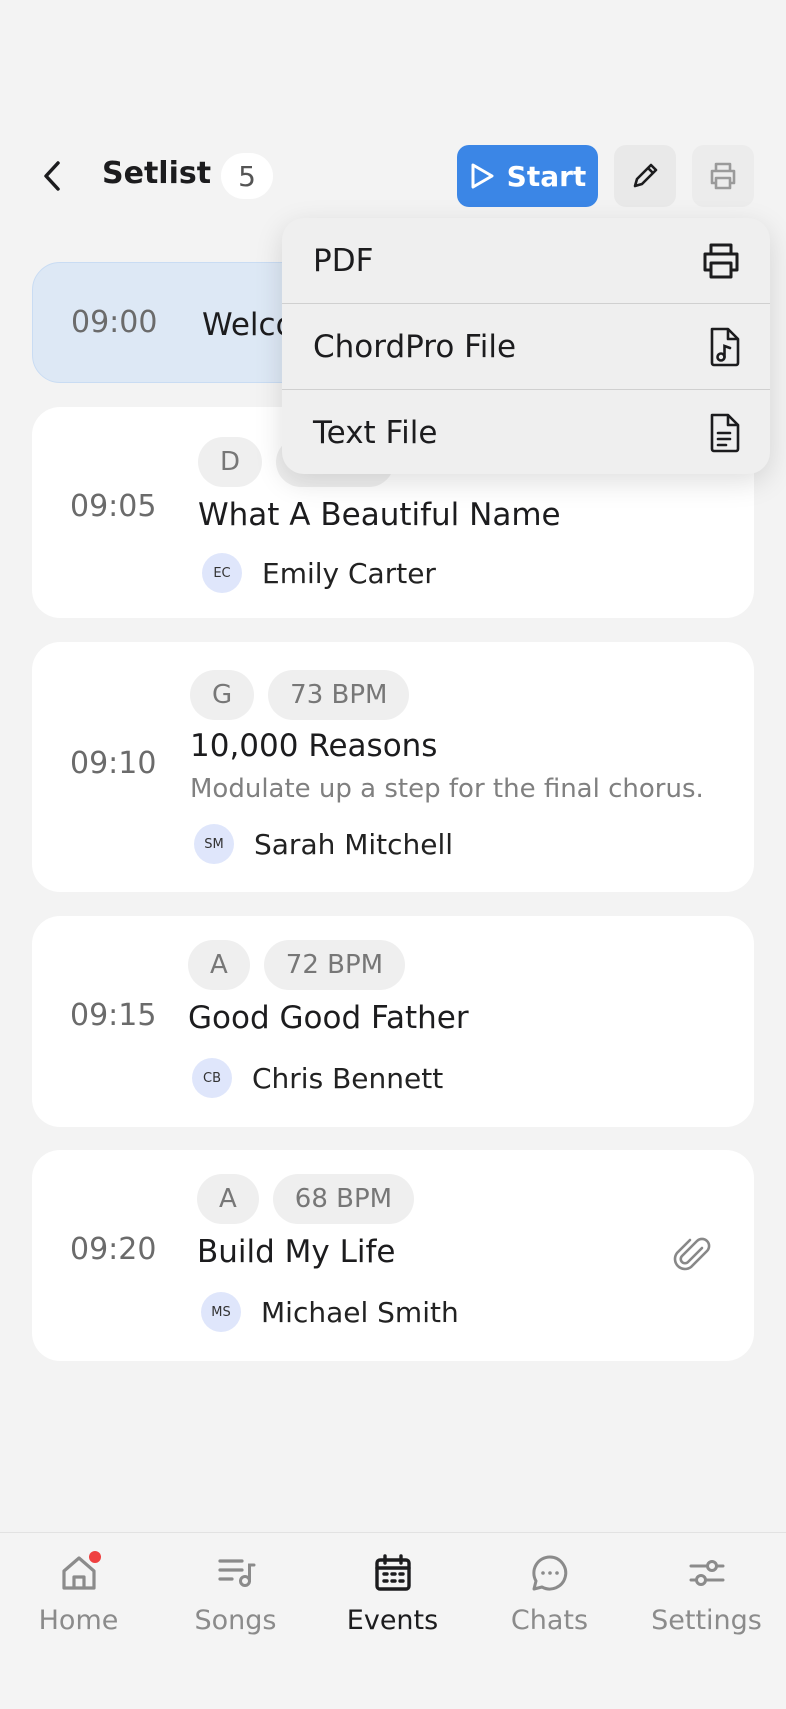 This screenshot has width=786, height=1709. I want to click on key-chip: D, so click(230, 462).